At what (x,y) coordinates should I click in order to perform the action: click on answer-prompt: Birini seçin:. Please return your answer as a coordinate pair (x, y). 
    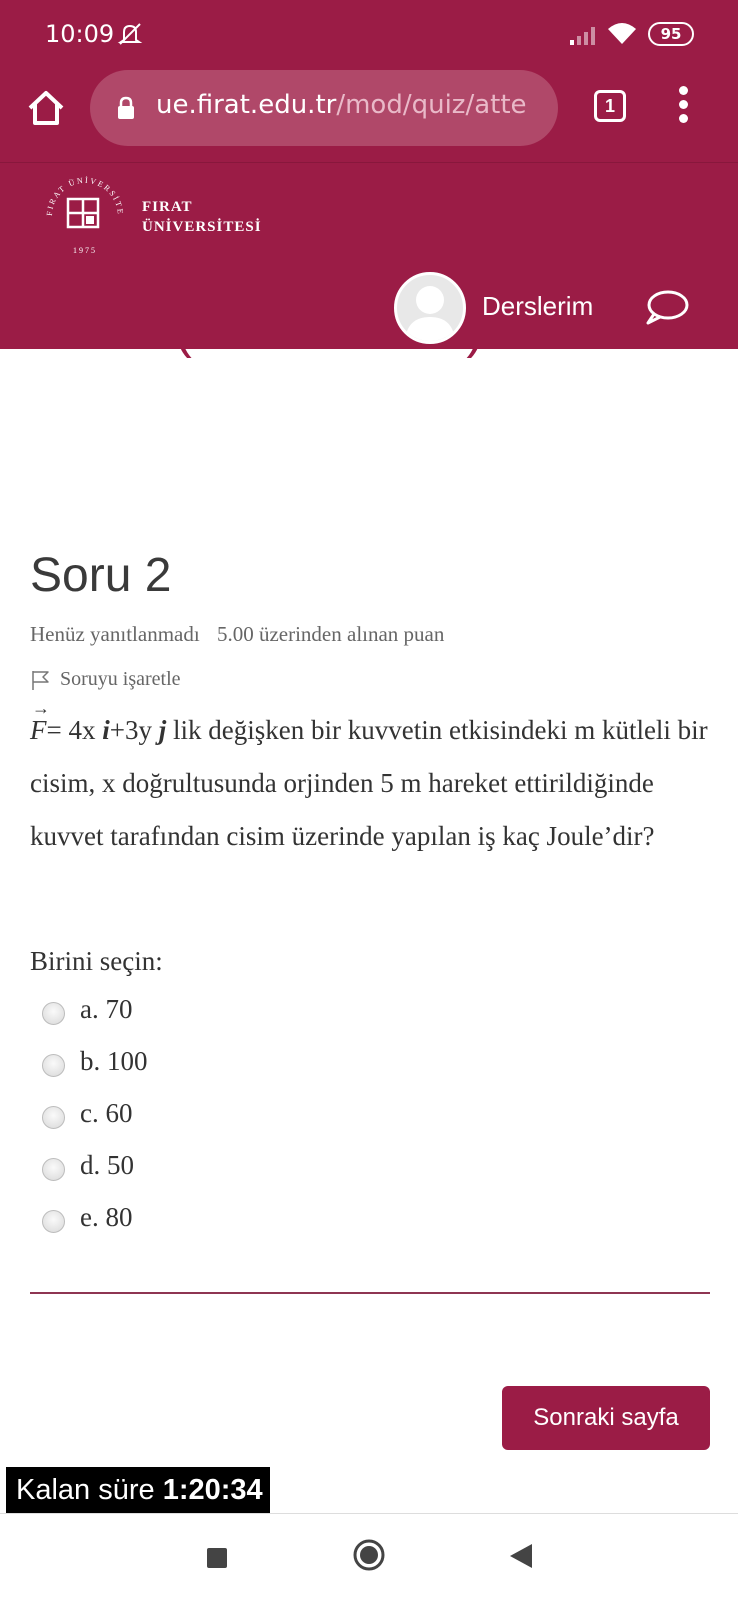
    Looking at the image, I should click on (96, 961).